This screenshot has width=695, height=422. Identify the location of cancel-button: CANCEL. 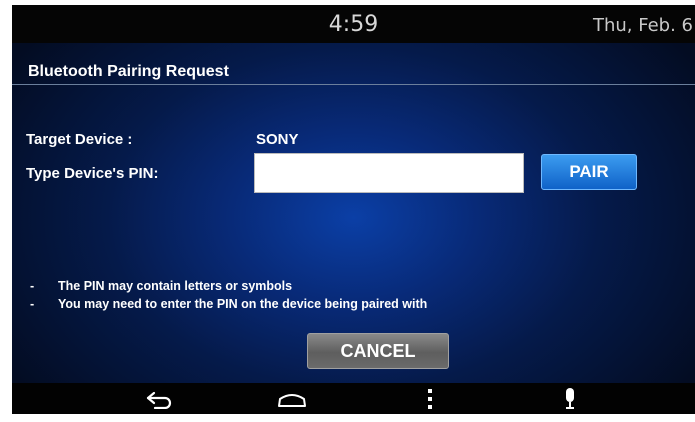
(378, 351).